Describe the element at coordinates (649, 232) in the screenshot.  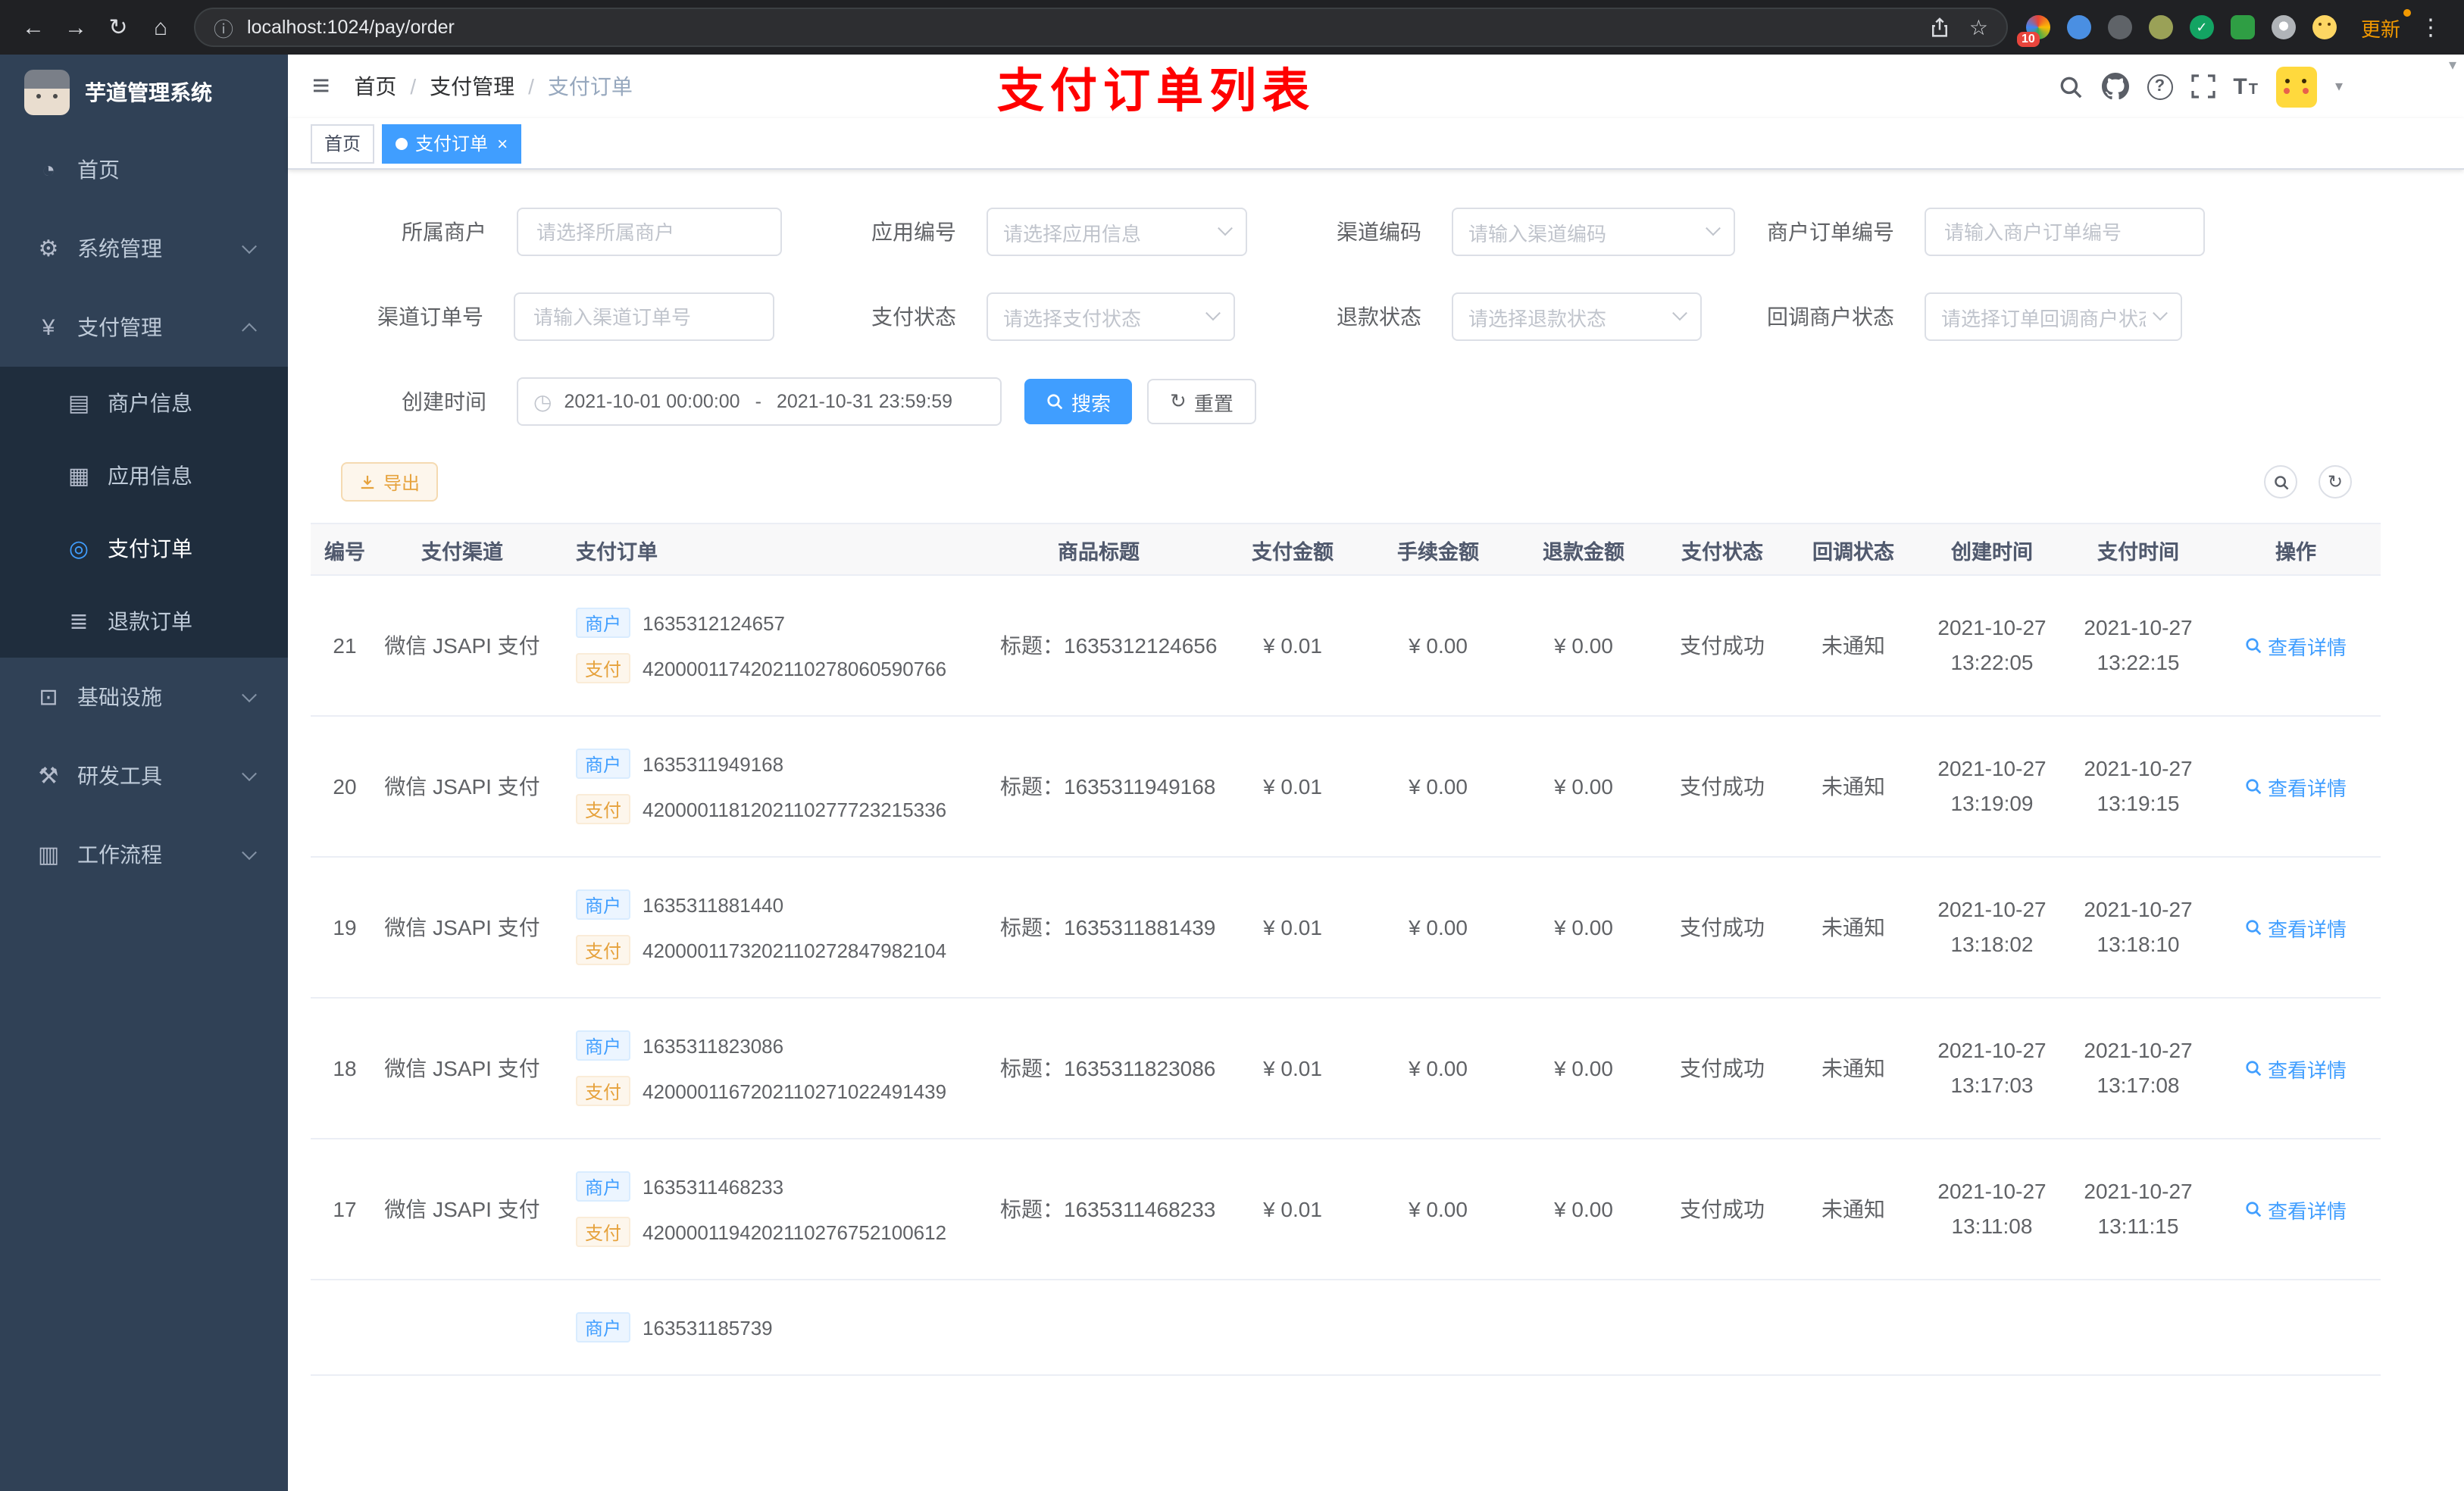
I see `merchant-input` at that location.